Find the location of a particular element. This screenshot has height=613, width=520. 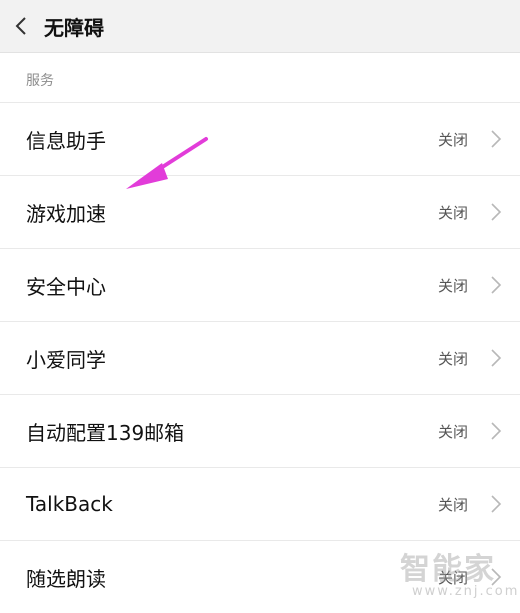

list-item-label: 安全中心 is located at coordinates (66, 286).